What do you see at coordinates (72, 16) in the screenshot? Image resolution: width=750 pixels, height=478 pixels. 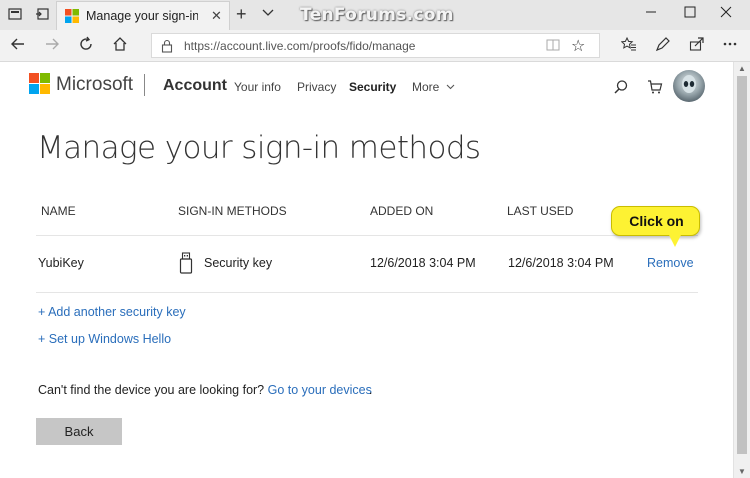 I see `microsoft-favicon-icon` at bounding box center [72, 16].